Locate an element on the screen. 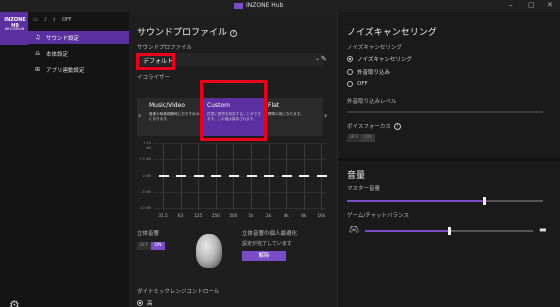  radio-label: 高 is located at coordinates (150, 304).